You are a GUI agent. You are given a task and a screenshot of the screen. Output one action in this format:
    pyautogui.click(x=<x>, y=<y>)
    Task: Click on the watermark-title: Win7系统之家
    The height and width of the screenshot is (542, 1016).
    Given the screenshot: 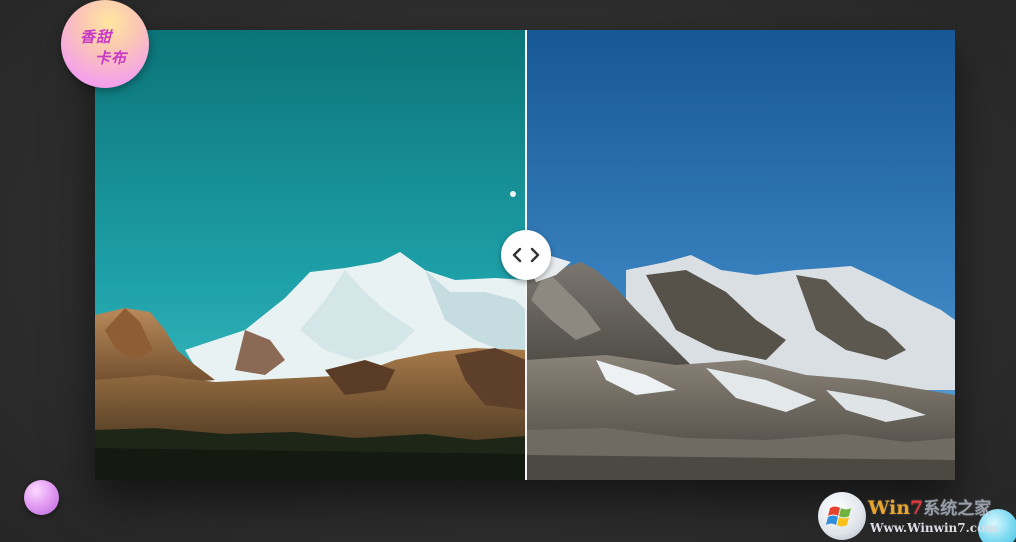 What is the action you would take?
    pyautogui.click(x=930, y=508)
    